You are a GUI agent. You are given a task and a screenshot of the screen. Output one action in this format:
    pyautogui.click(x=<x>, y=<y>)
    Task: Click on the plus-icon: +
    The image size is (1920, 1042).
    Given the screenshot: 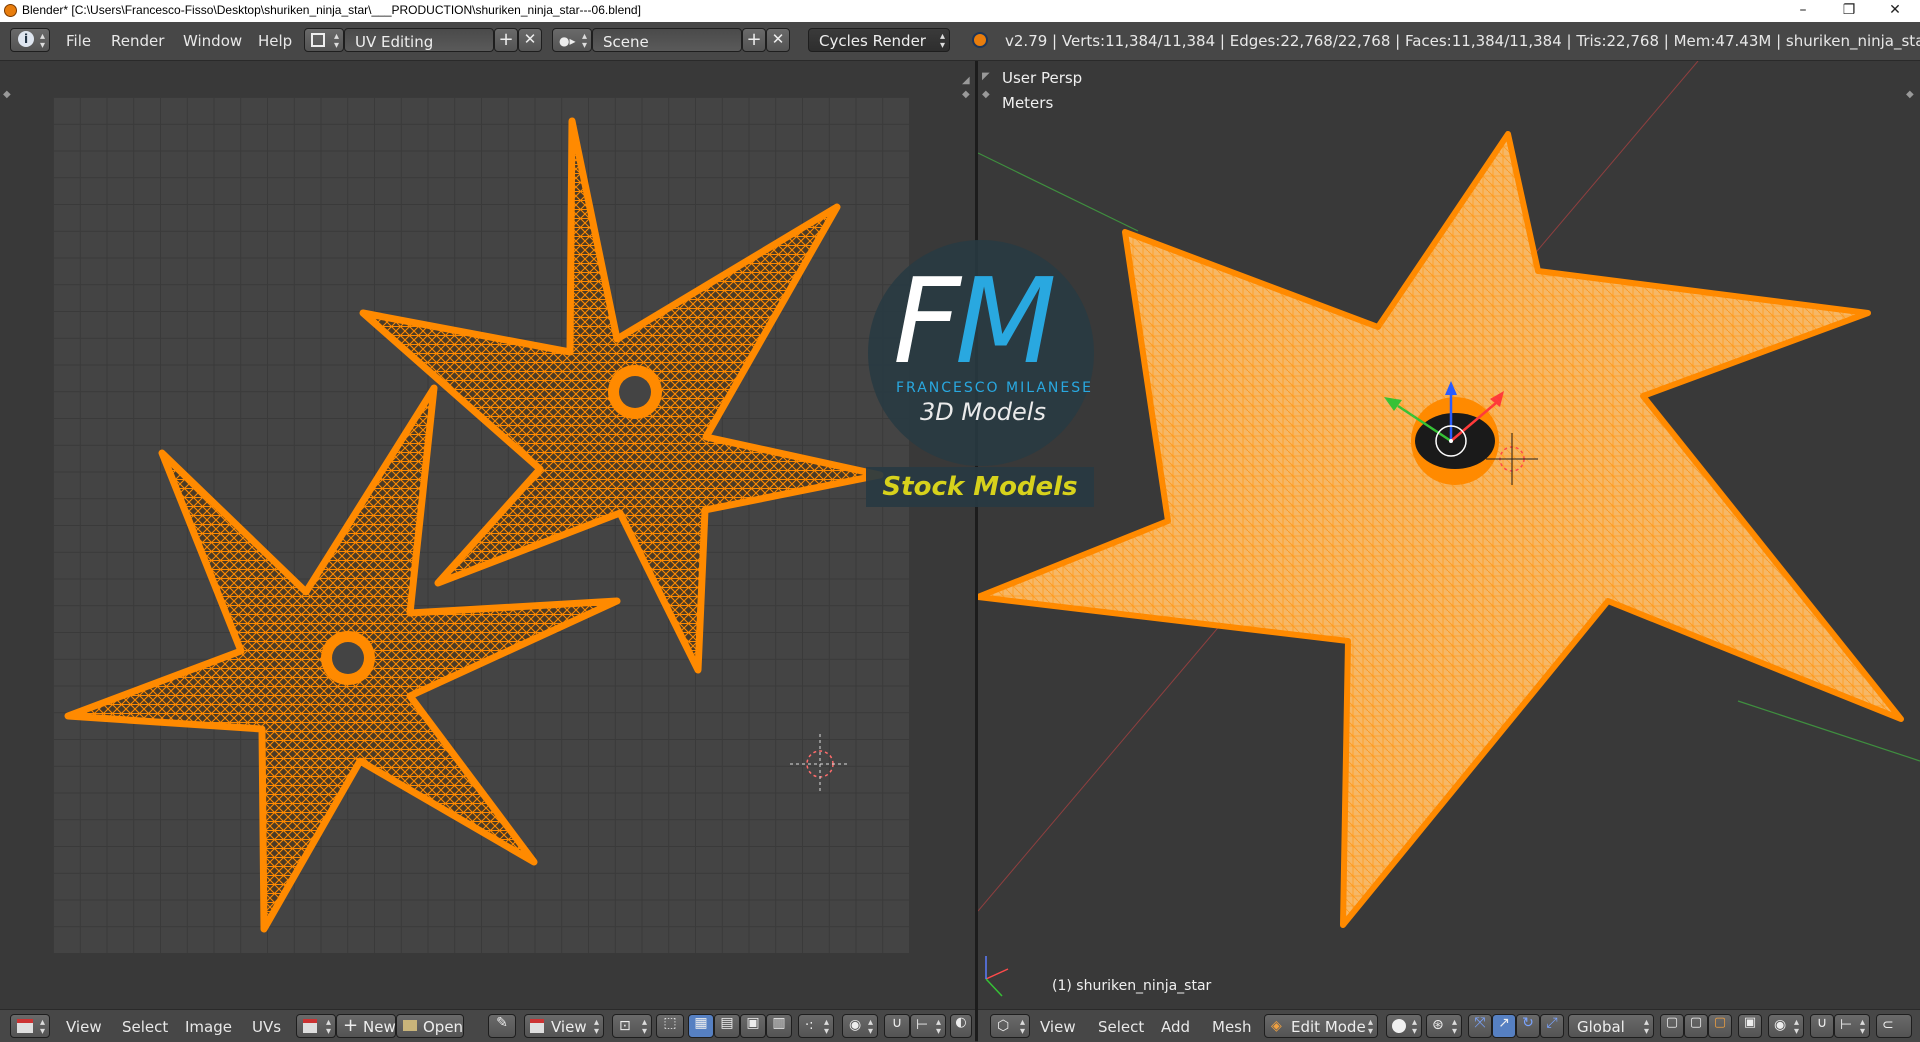 What is the action you would take?
    pyautogui.click(x=351, y=1025)
    